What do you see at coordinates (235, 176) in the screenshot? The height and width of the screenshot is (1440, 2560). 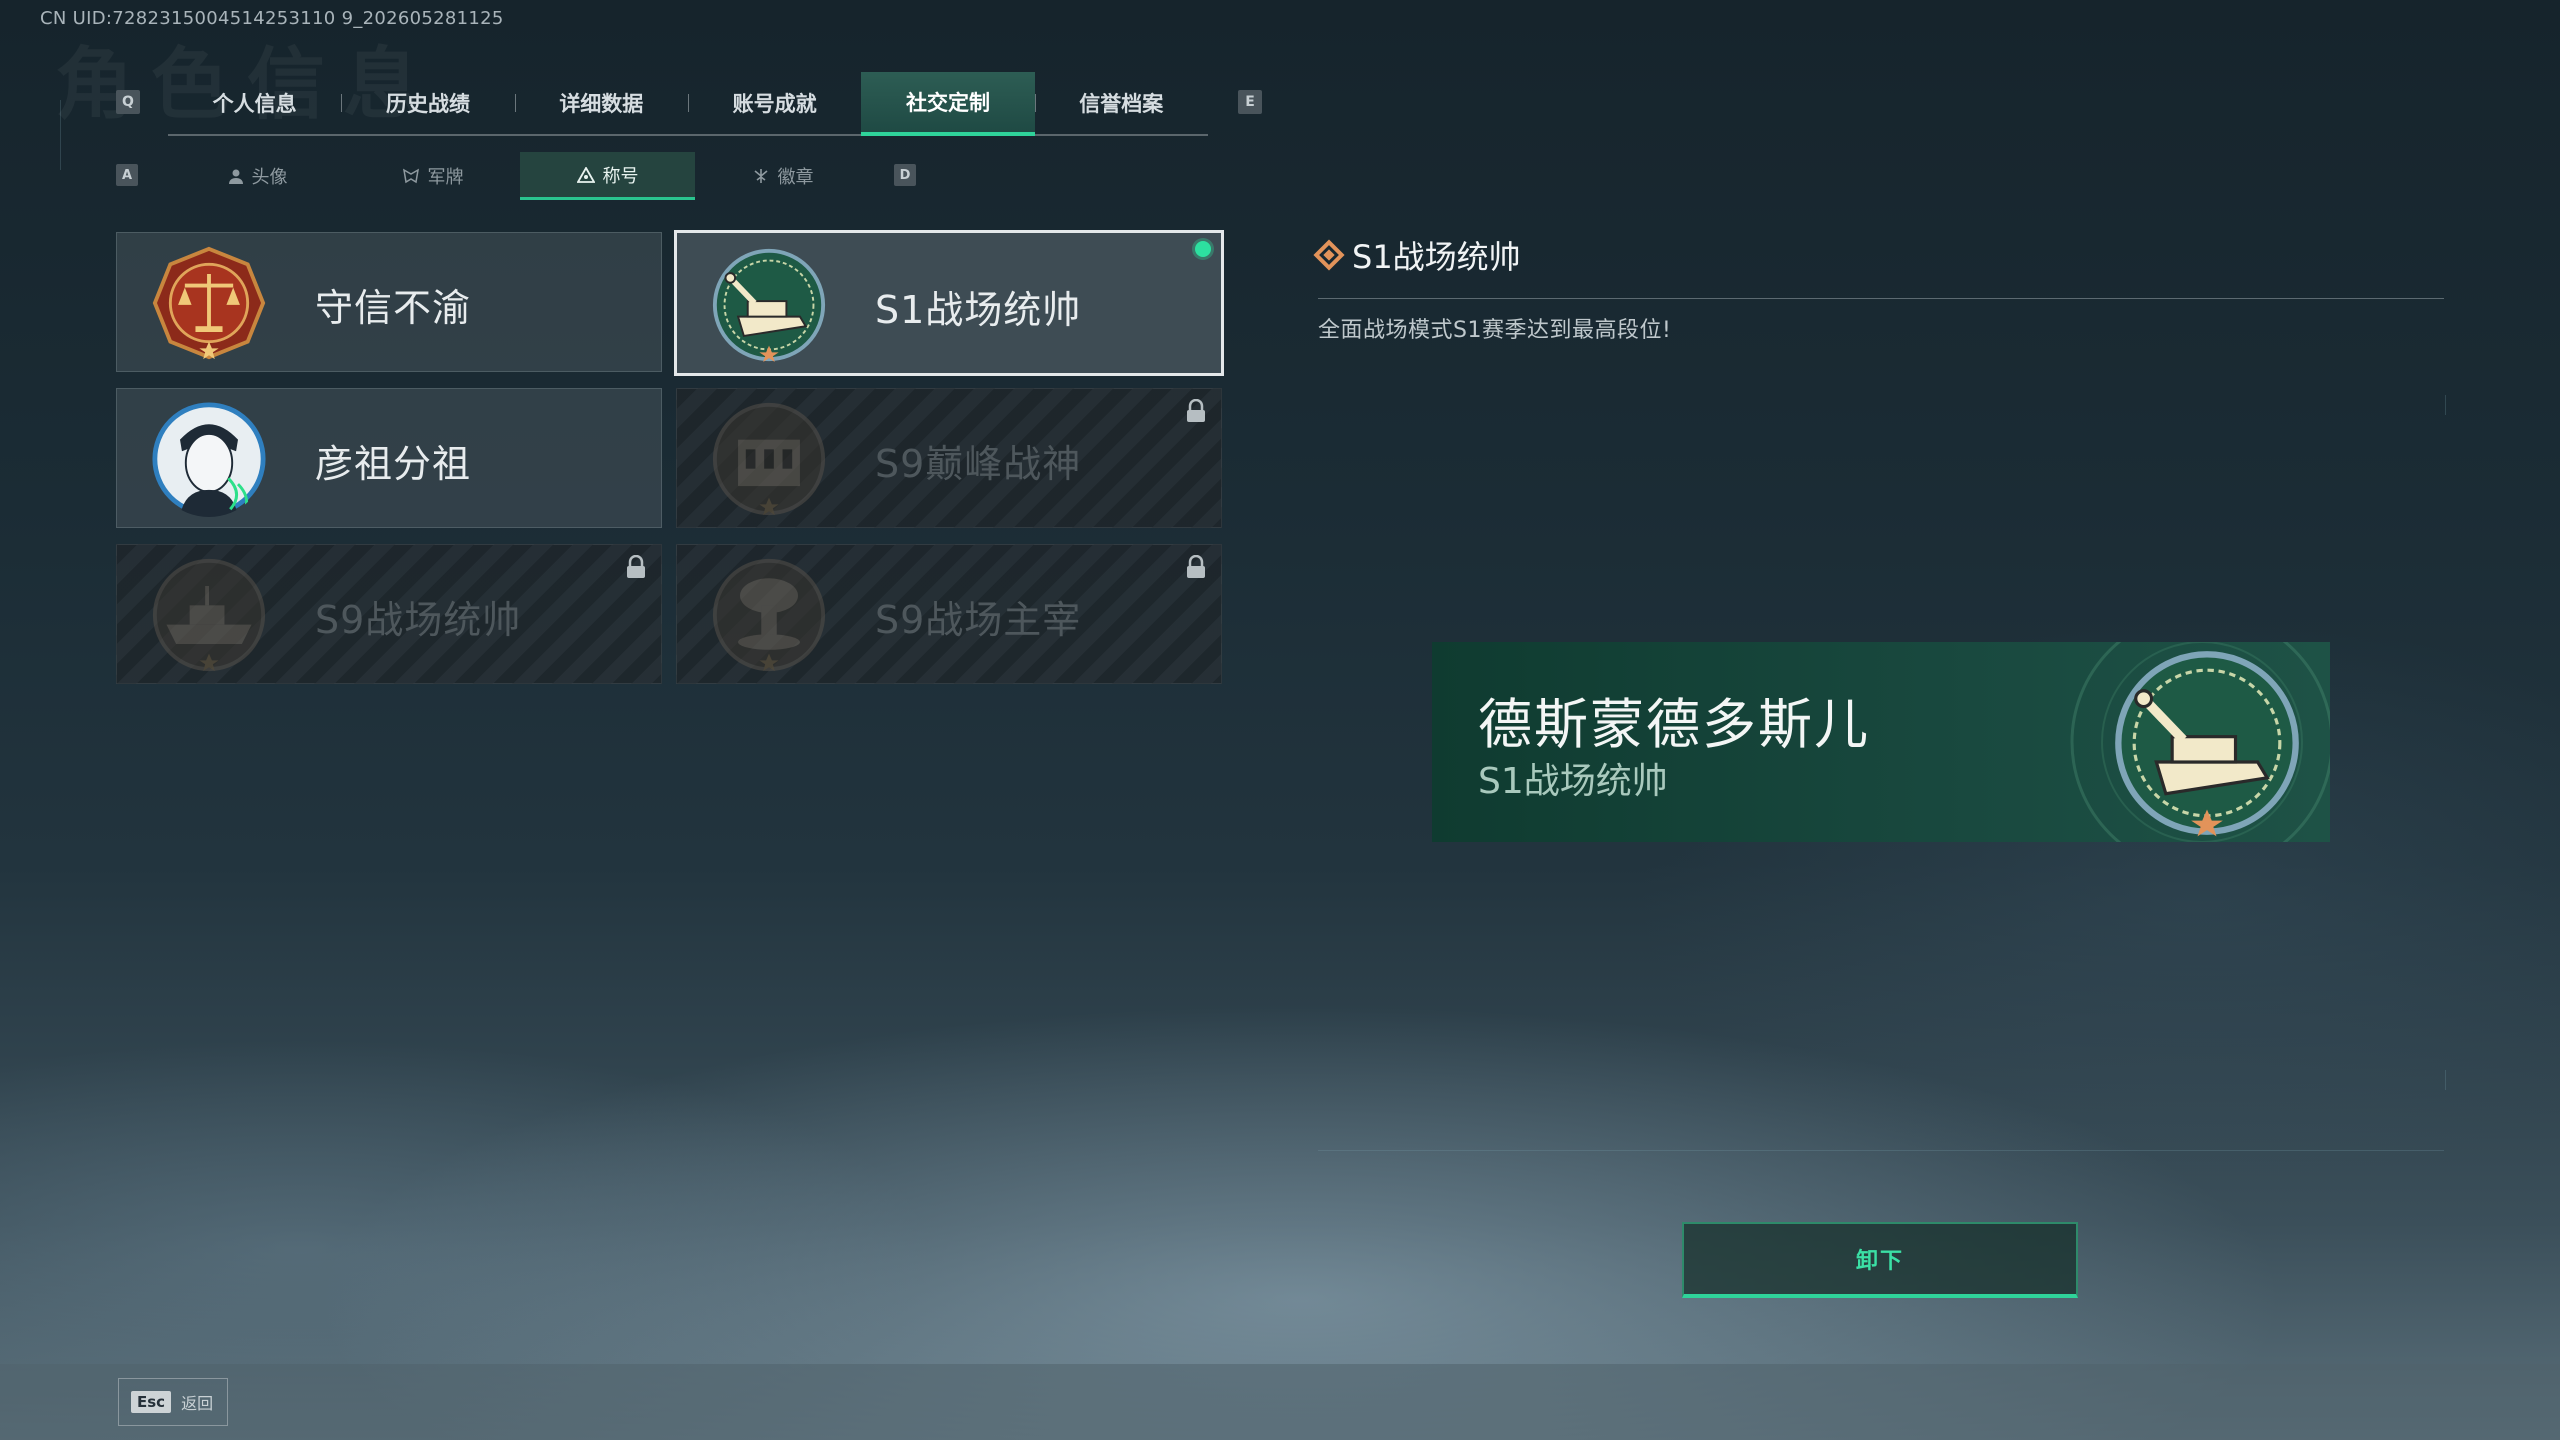 I see `person-icon` at bounding box center [235, 176].